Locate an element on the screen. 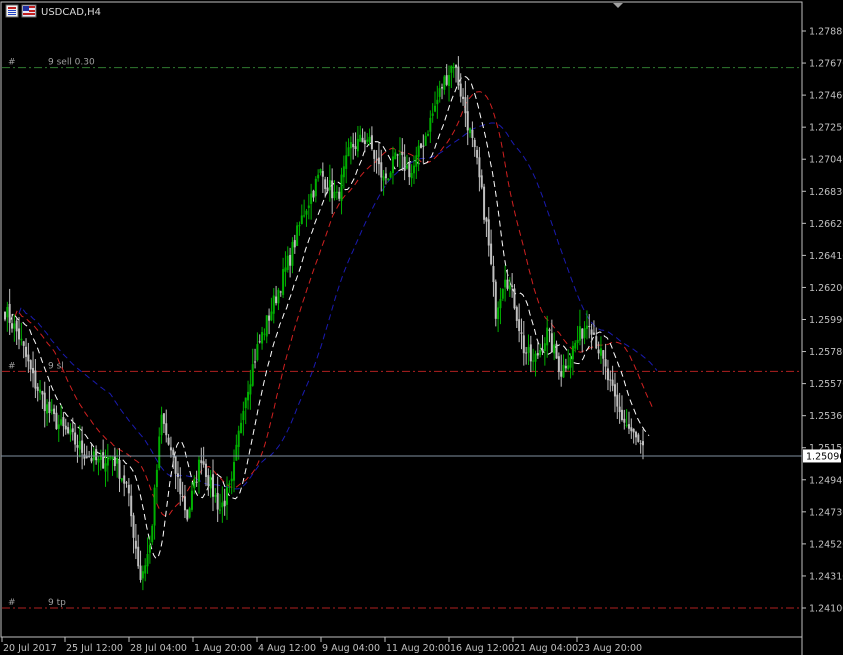 The height and width of the screenshot is (655, 843). price-tick-label: 1.27040 is located at coordinates (826, 160).